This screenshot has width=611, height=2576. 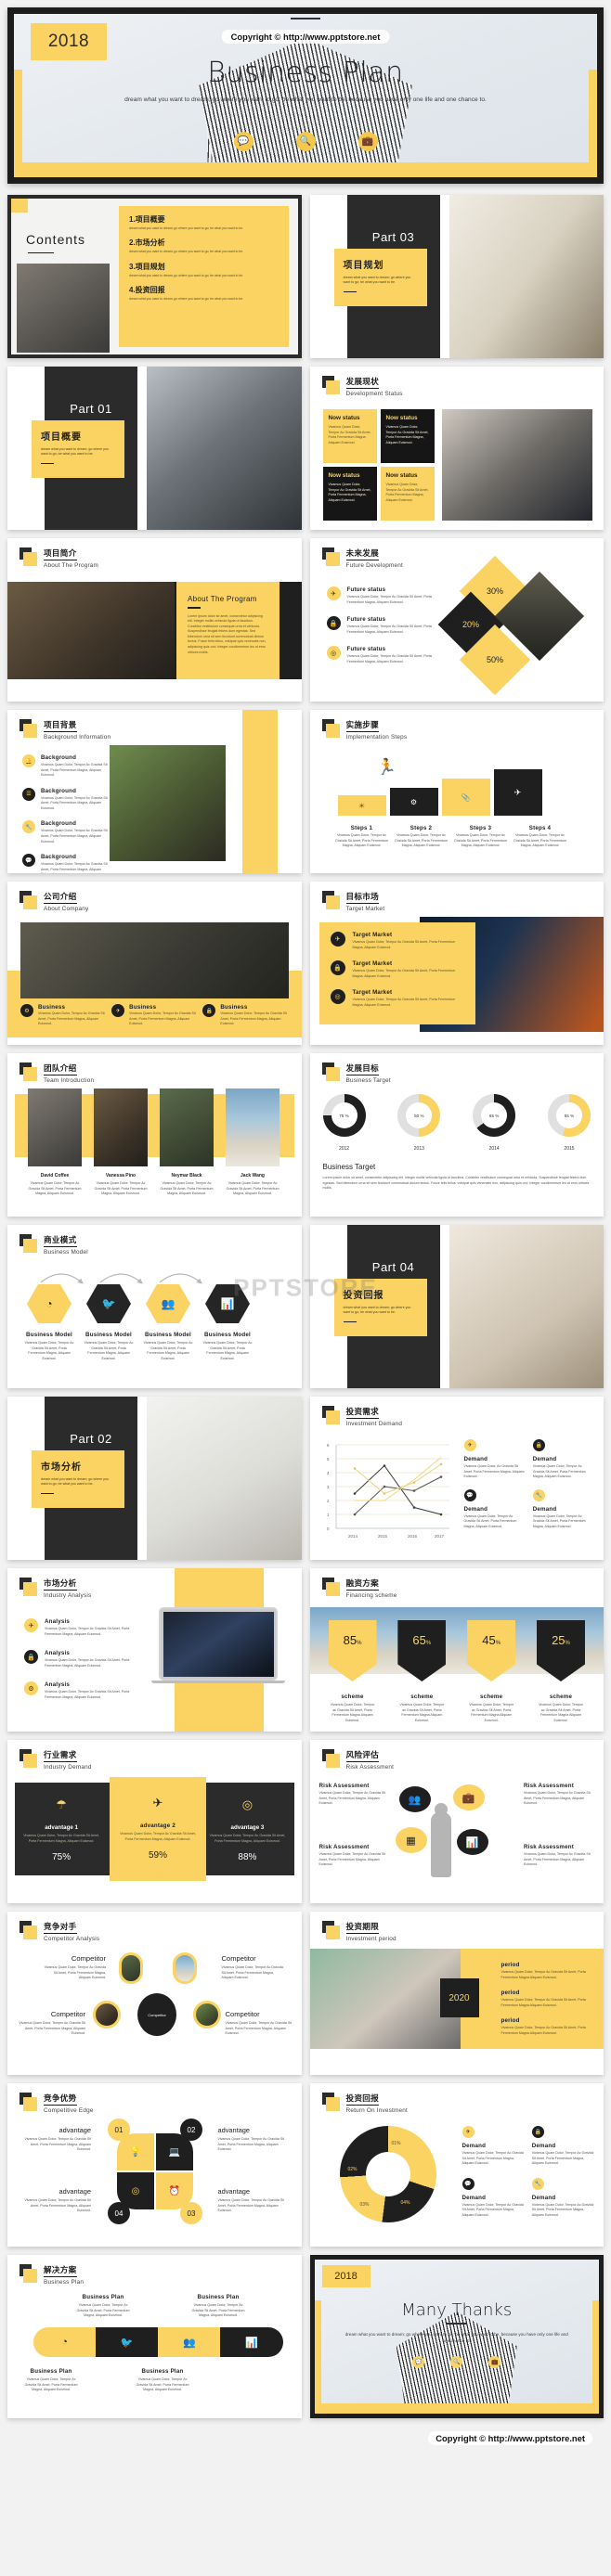 I want to click on step-block-1: ☀, so click(x=361, y=805).